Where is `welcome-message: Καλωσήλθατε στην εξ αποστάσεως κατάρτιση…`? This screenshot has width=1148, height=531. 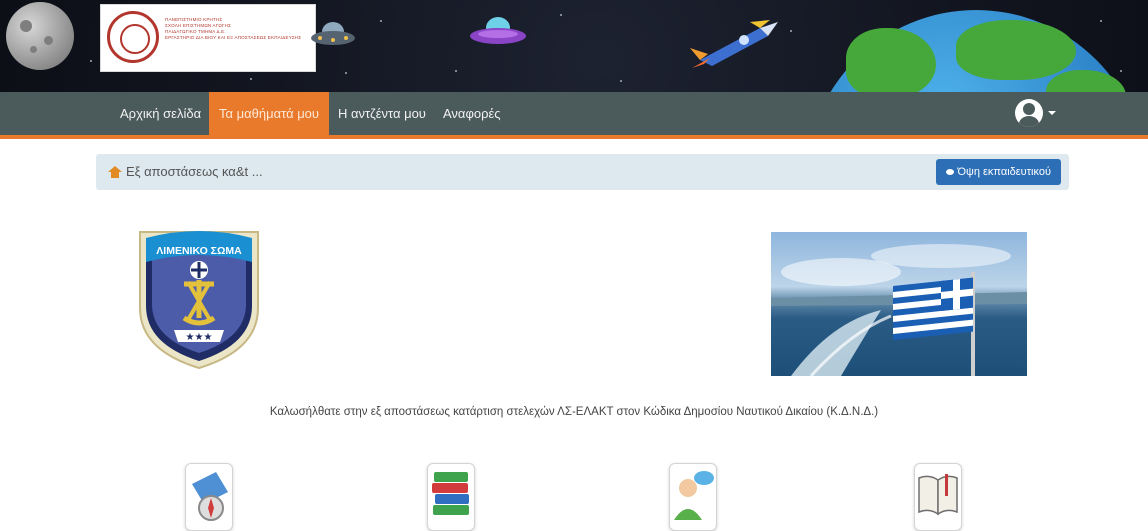 welcome-message: Καλωσήλθατε στην εξ αποστάσεως κατάρτιση… is located at coordinates (574, 412).